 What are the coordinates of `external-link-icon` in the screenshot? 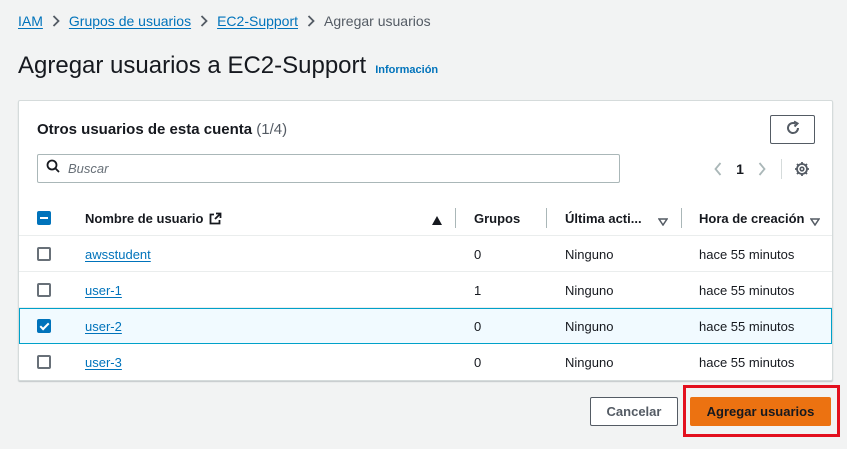 It's located at (215, 218).